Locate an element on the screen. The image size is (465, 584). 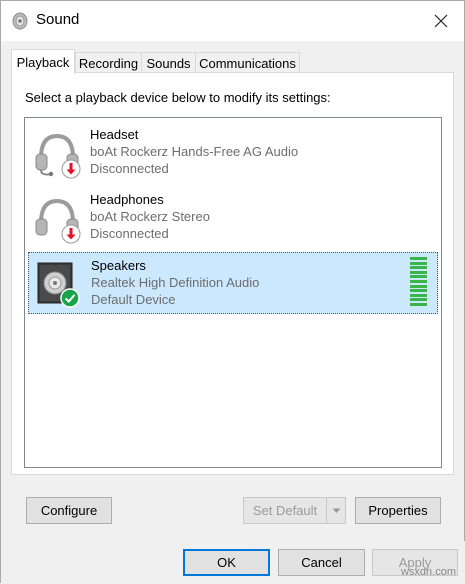
device-driver: boAt Rockerz Hands-Free AG Audio is located at coordinates (194, 151).